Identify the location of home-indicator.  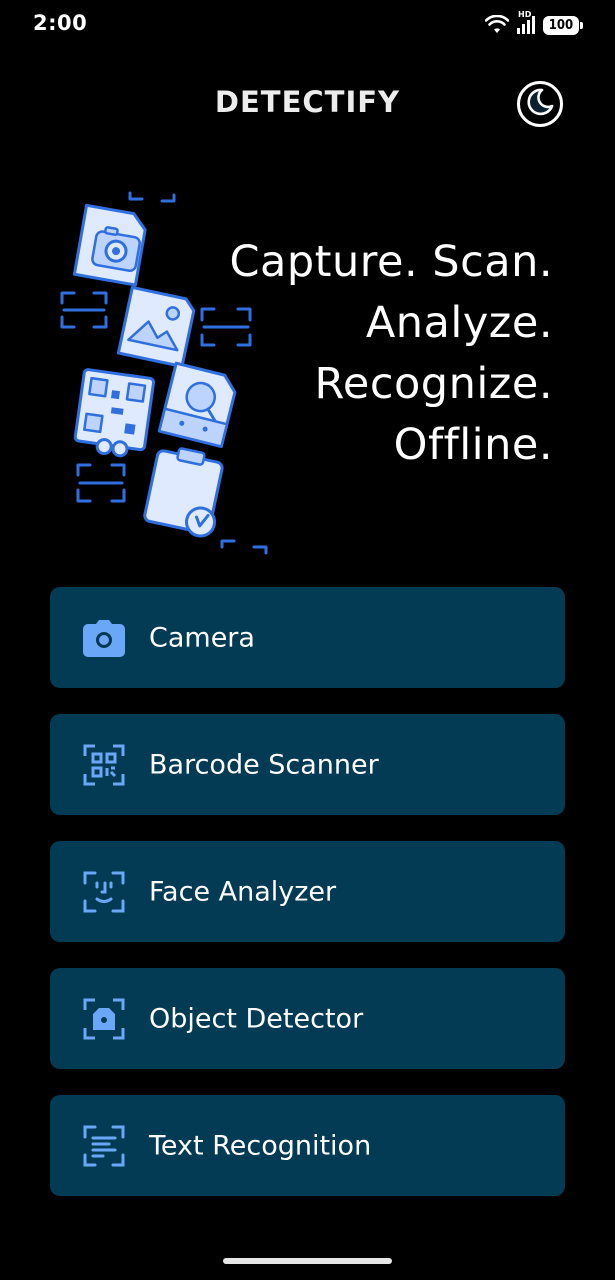
(307, 1261).